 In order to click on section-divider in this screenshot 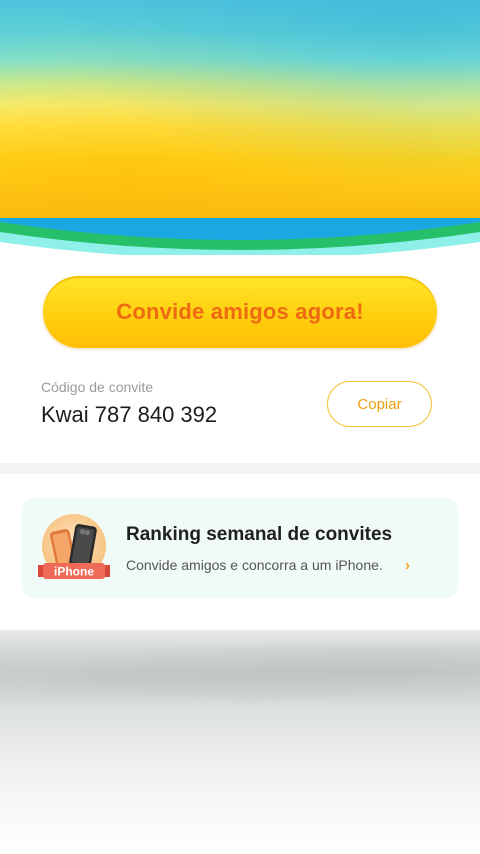, I will do `click(240, 468)`.